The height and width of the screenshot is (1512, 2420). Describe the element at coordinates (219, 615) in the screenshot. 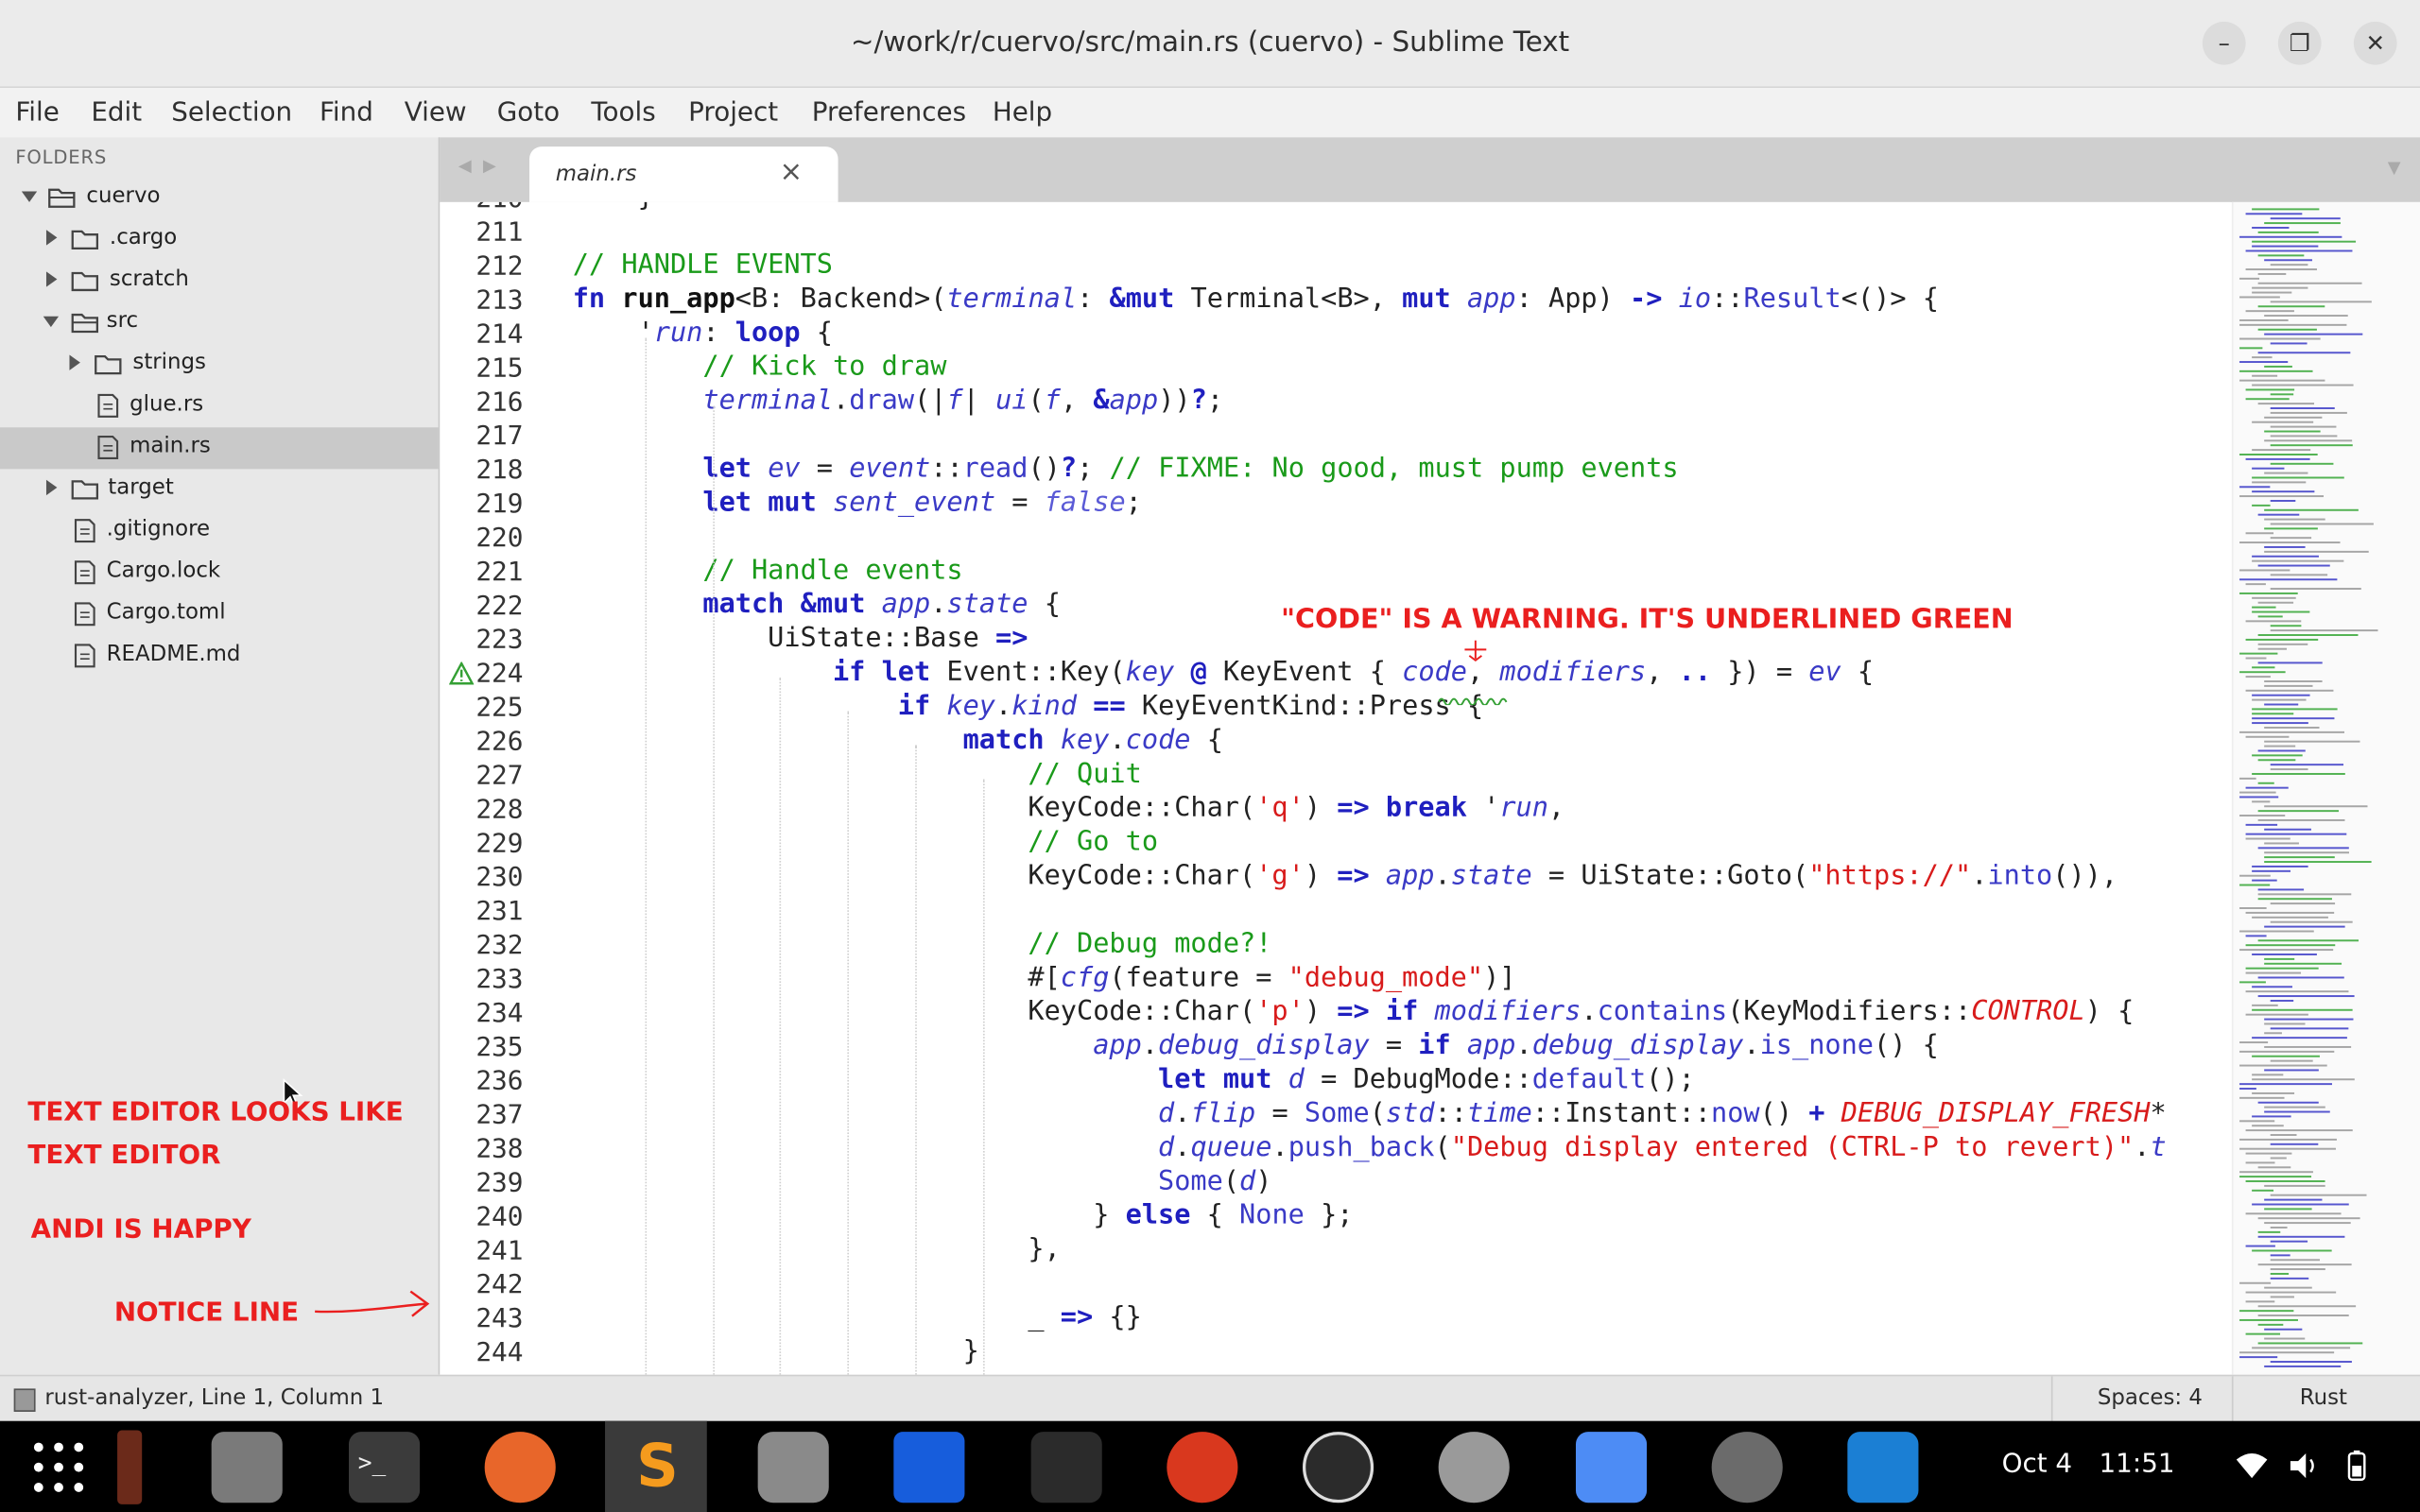

I see `tree-item-cargo-toml: Cargo.toml` at that location.